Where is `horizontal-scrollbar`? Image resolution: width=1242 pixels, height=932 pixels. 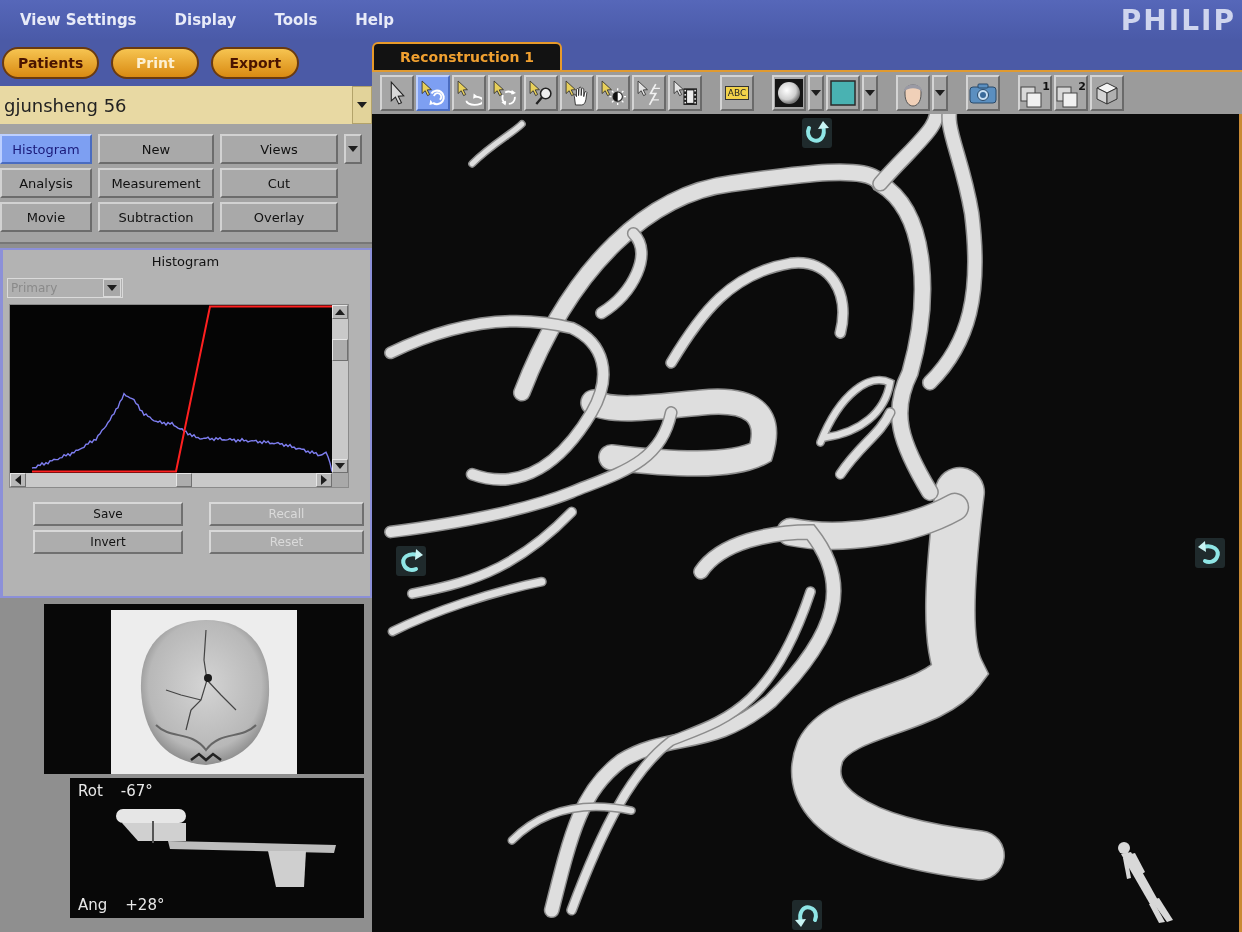 horizontal-scrollbar is located at coordinates (171, 480).